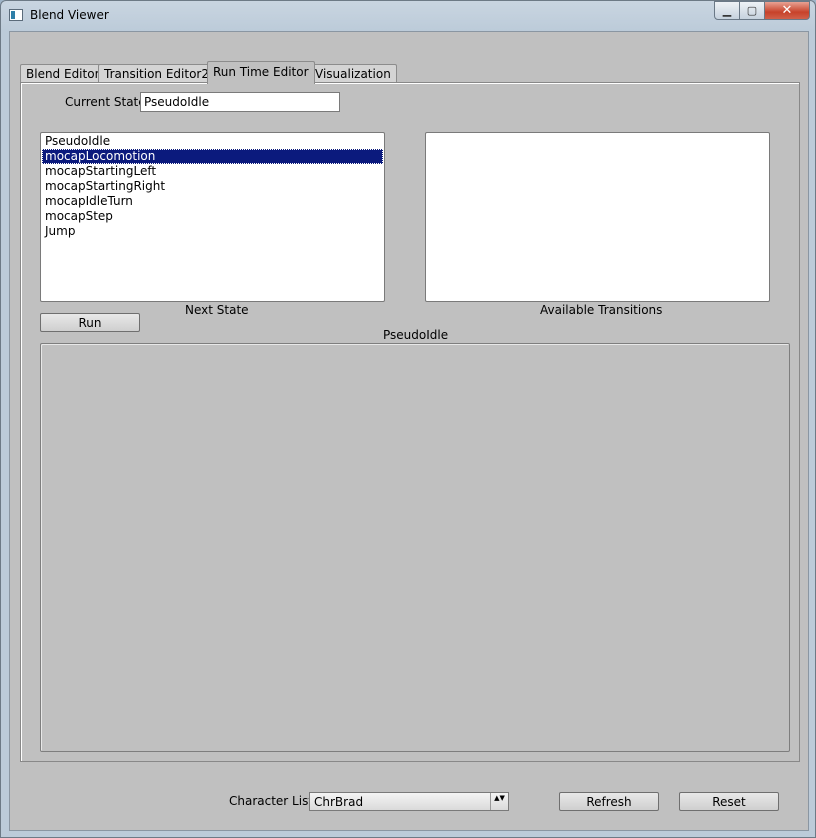 This screenshot has height=838, width=816. Describe the element at coordinates (217, 310) in the screenshot. I see `next-state-label: Next State` at that location.